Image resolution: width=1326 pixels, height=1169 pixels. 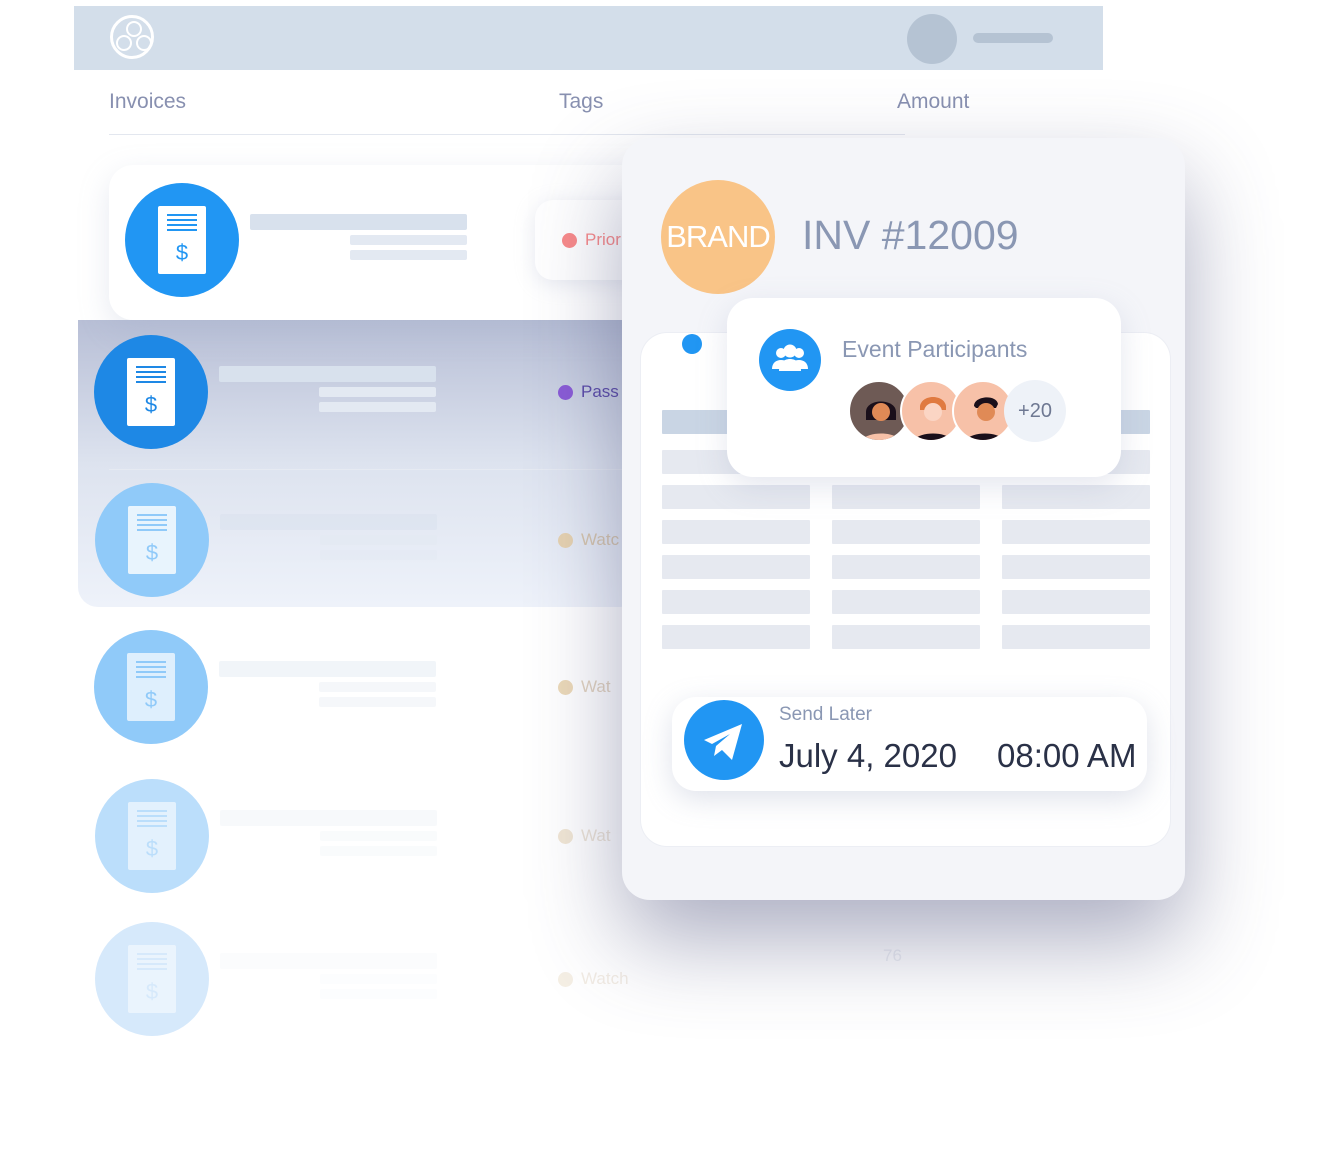 What do you see at coordinates (1013, 38) in the screenshot?
I see `user-name-placeholder` at bounding box center [1013, 38].